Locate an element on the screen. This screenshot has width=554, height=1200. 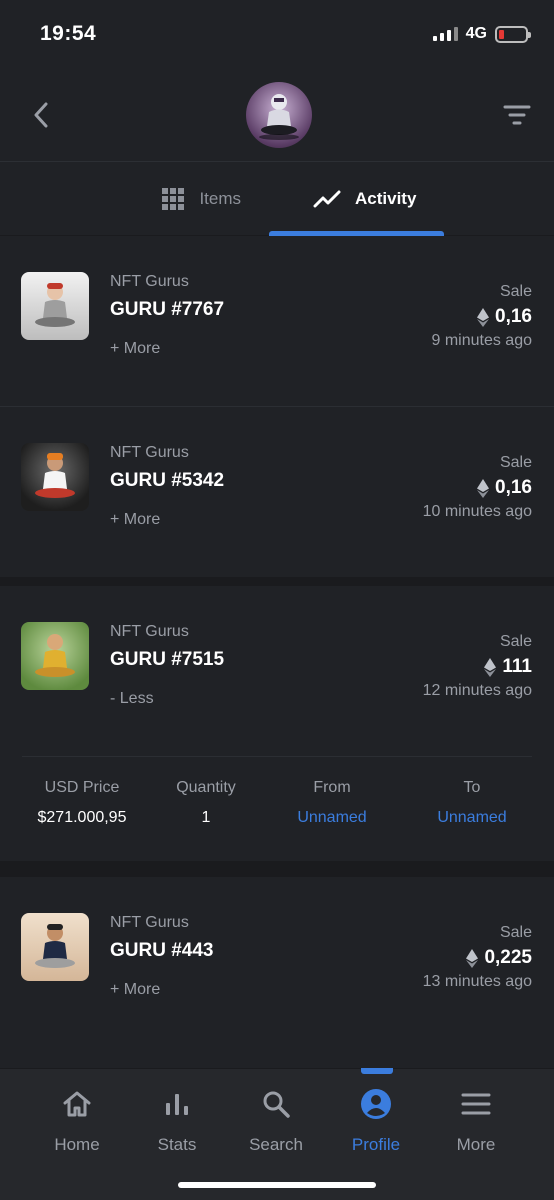
profile-avatar is located at coordinates (279, 114).